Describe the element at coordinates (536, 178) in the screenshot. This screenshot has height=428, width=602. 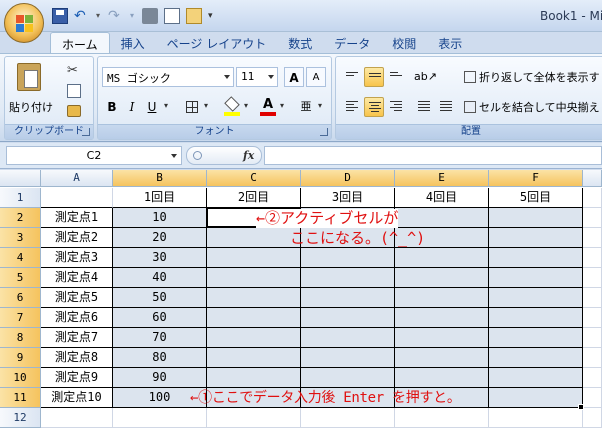
I see `column-header-f: F` at that location.